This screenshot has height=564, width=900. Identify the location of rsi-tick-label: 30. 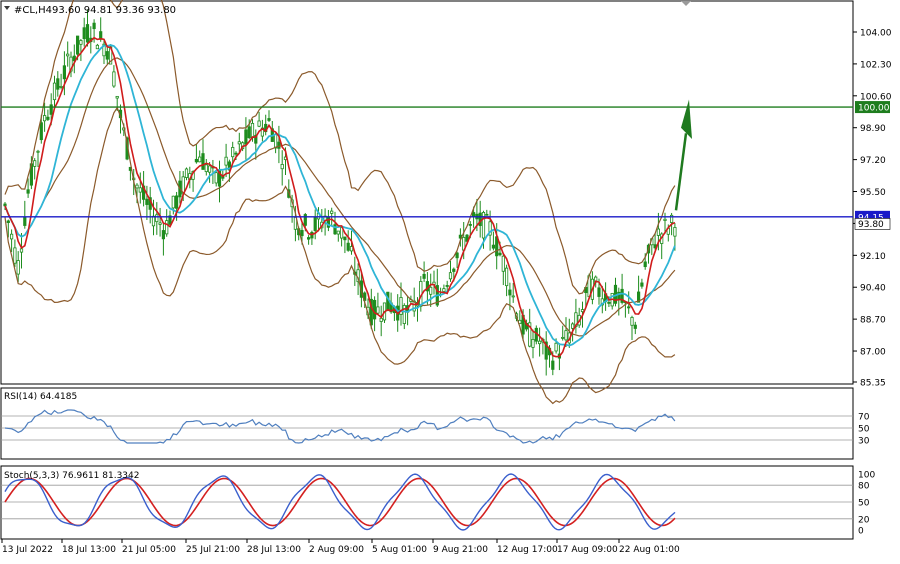
(864, 442).